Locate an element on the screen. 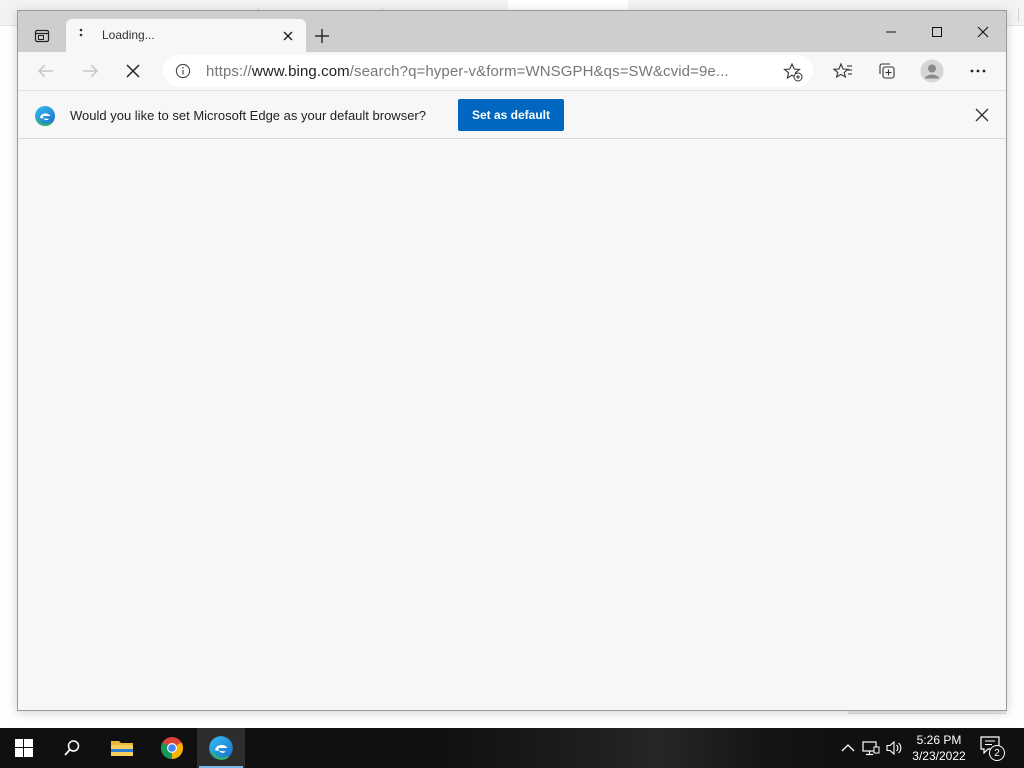  site-info-icon is located at coordinates (183, 71).